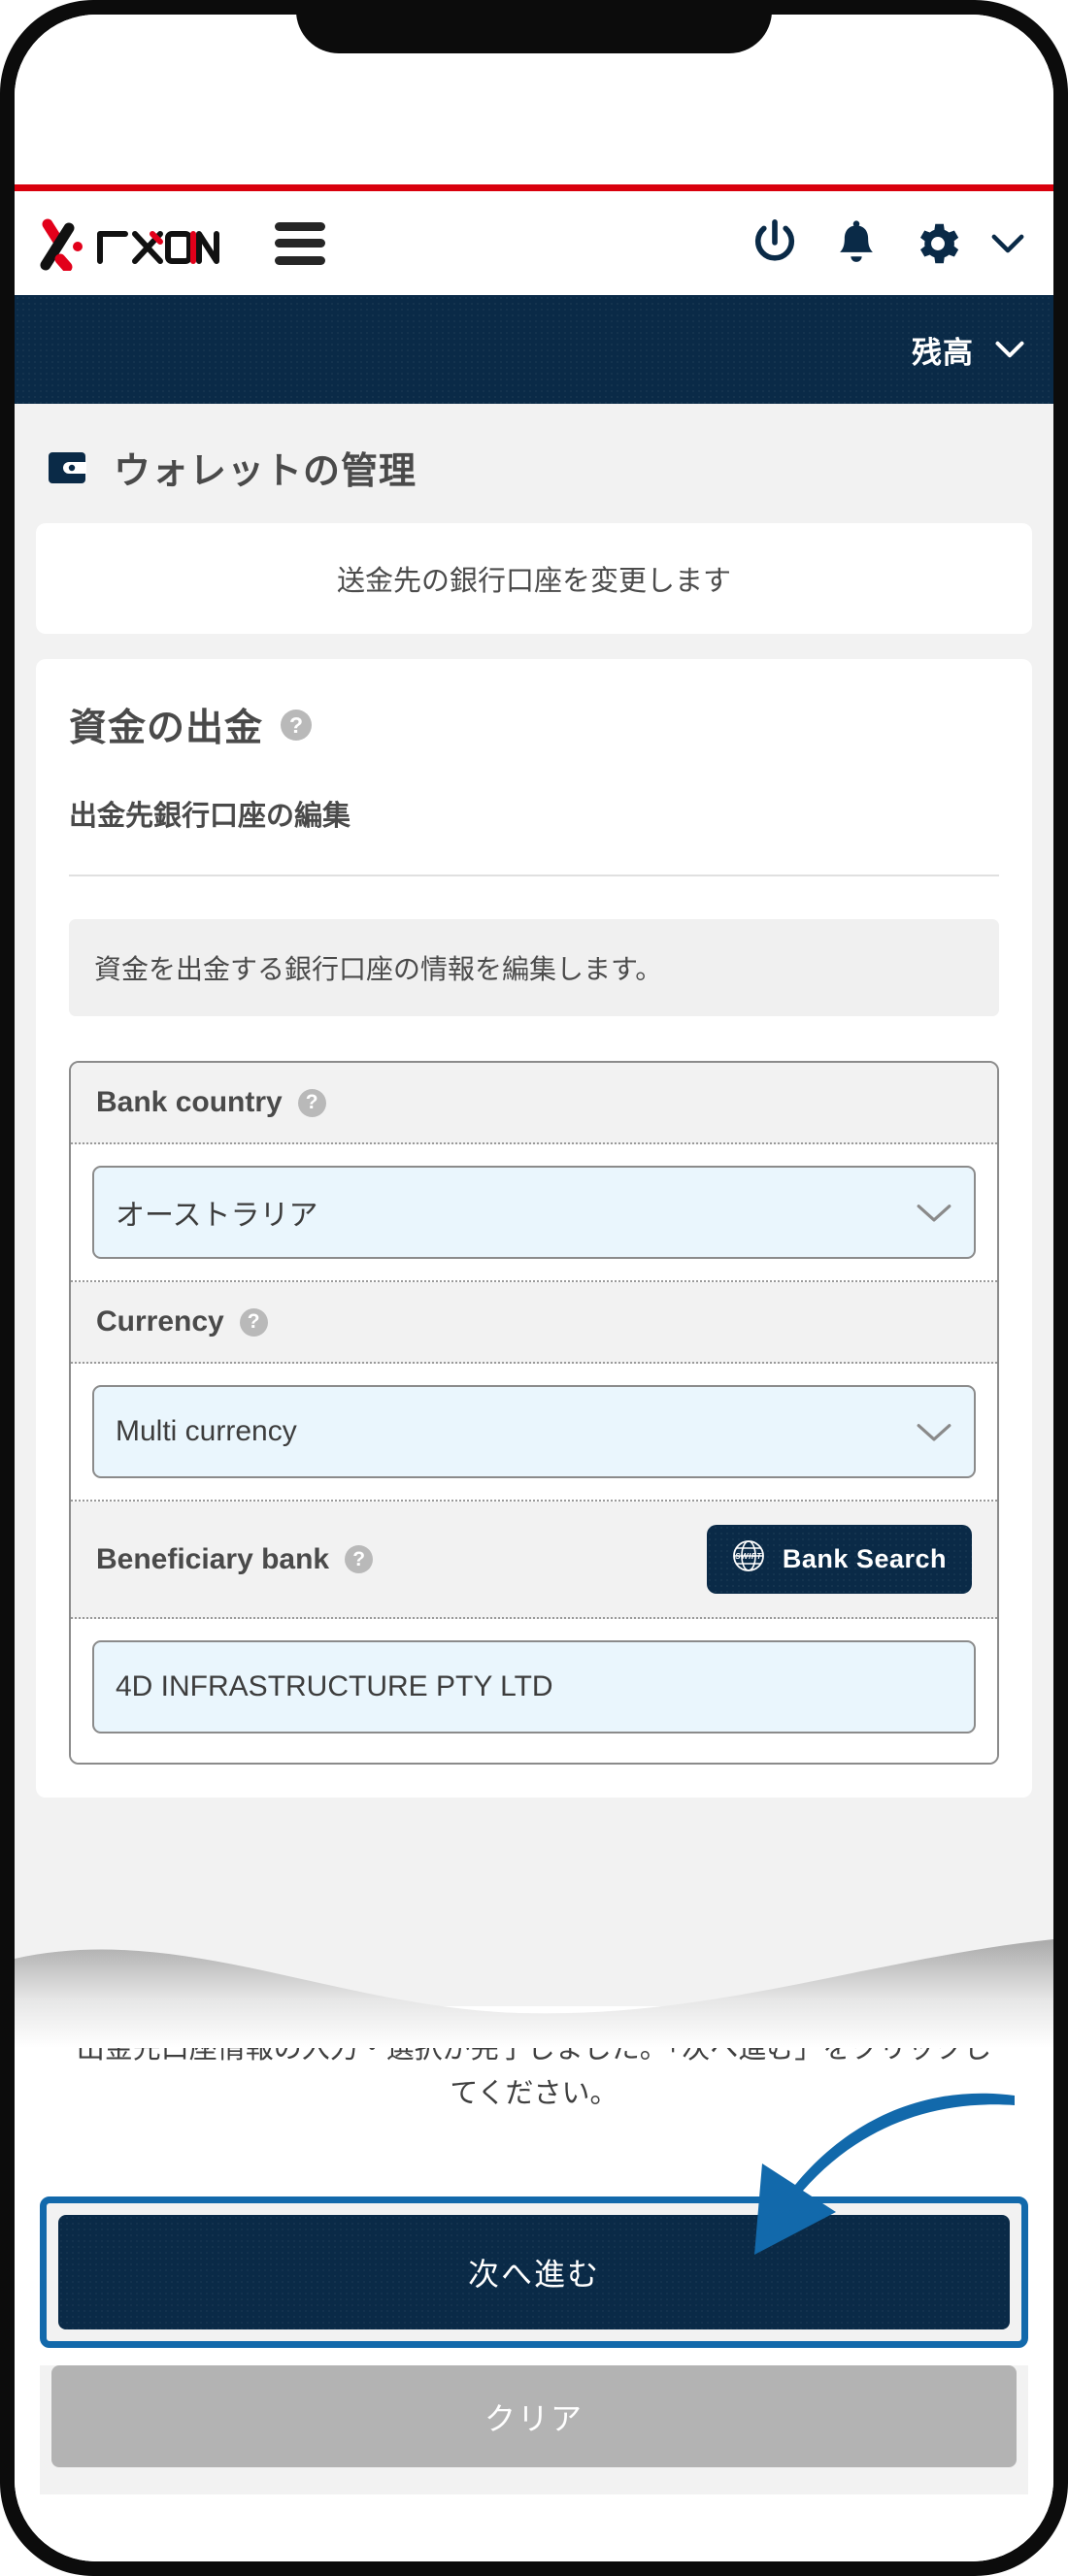  What do you see at coordinates (534, 187) in the screenshot?
I see `brand-accent-rule` at bounding box center [534, 187].